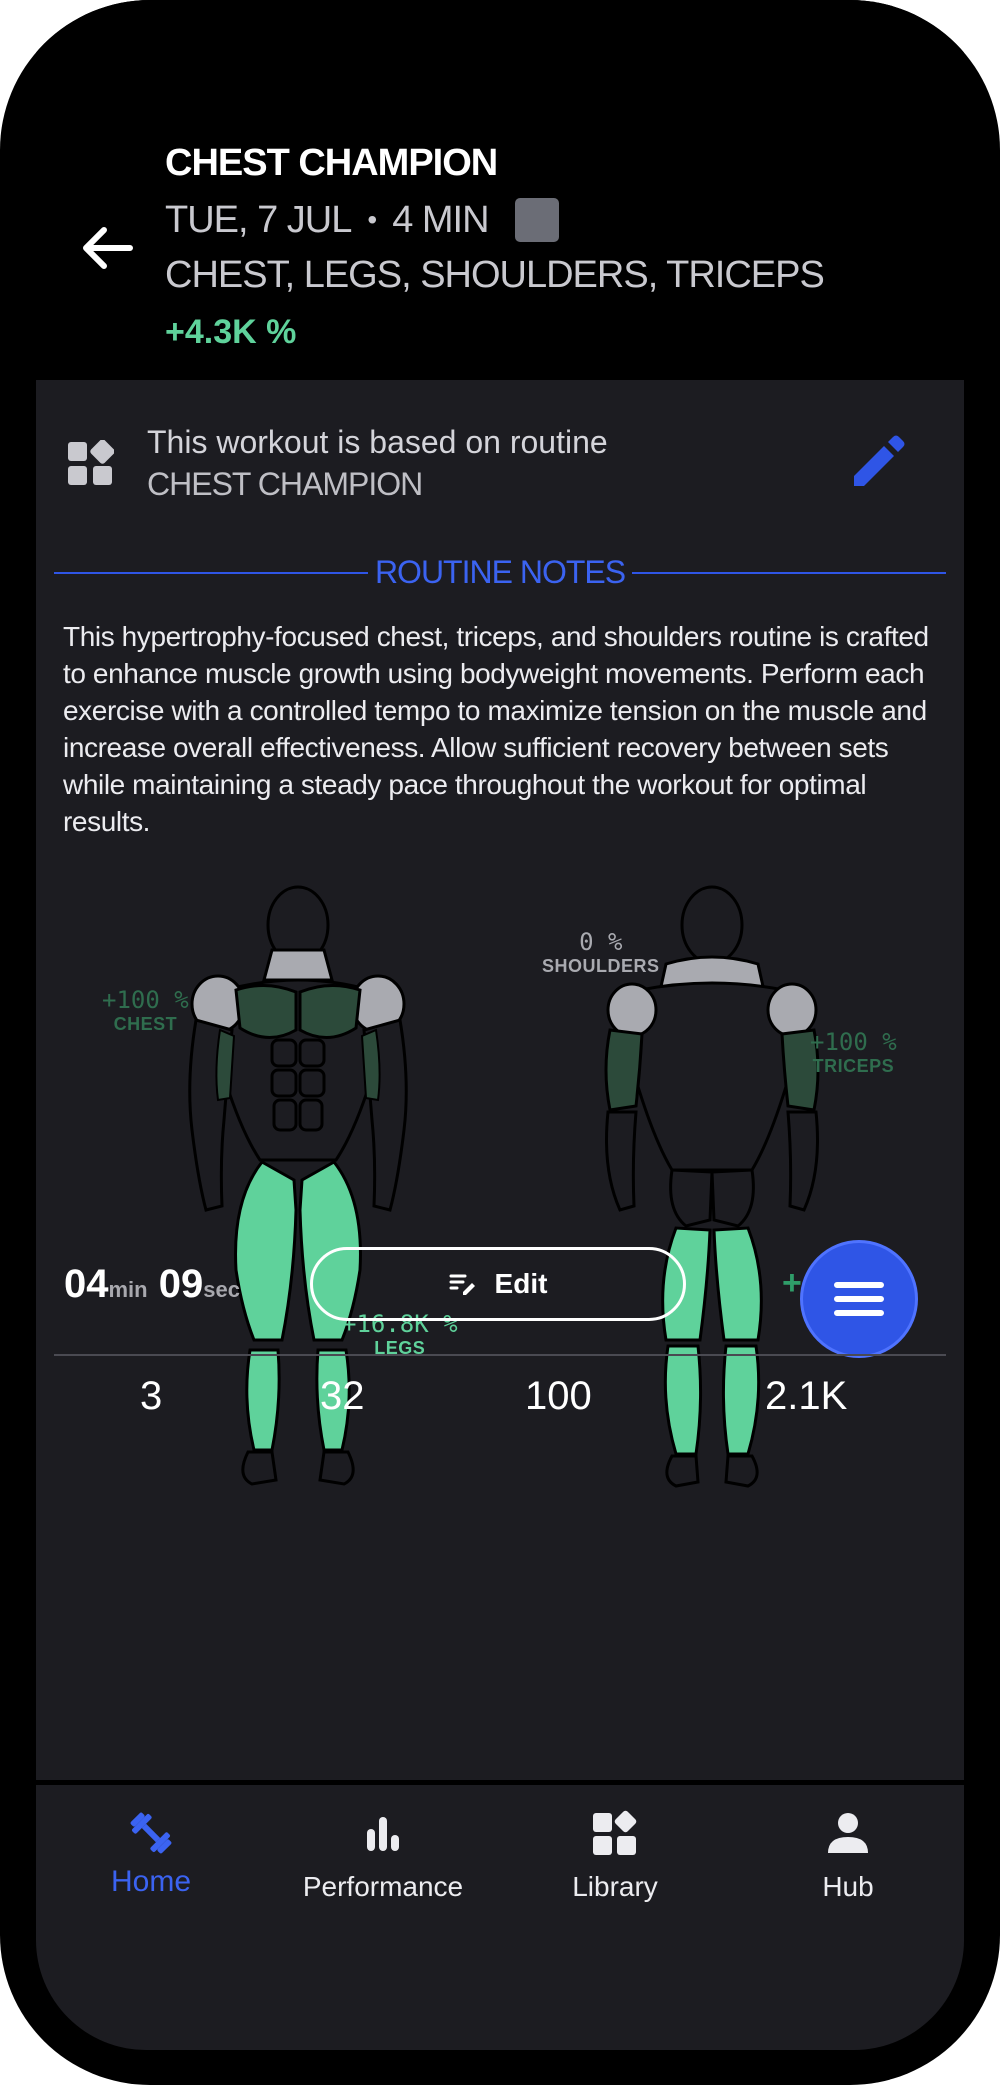 The height and width of the screenshot is (2085, 1000). Describe the element at coordinates (377, 442) in the screenshot. I see `routine-based-on-text: This workout is based on routine` at that location.